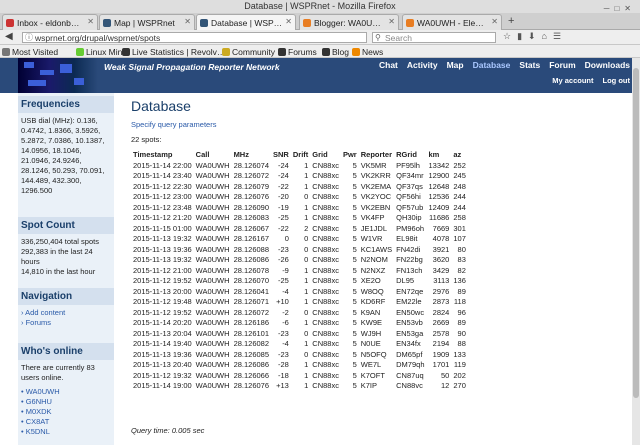  Describe the element at coordinates (445, 375) in the screenshot. I see `table-cell: 50` at that location.